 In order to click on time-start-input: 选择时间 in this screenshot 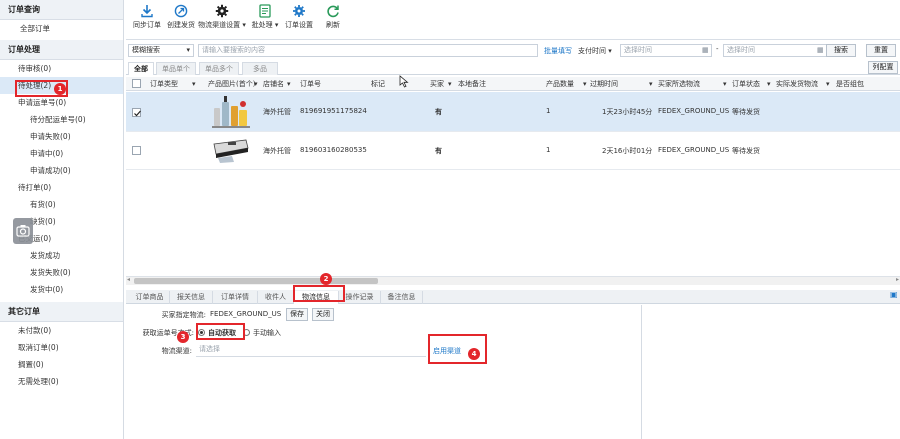, I will do `click(666, 50)`.